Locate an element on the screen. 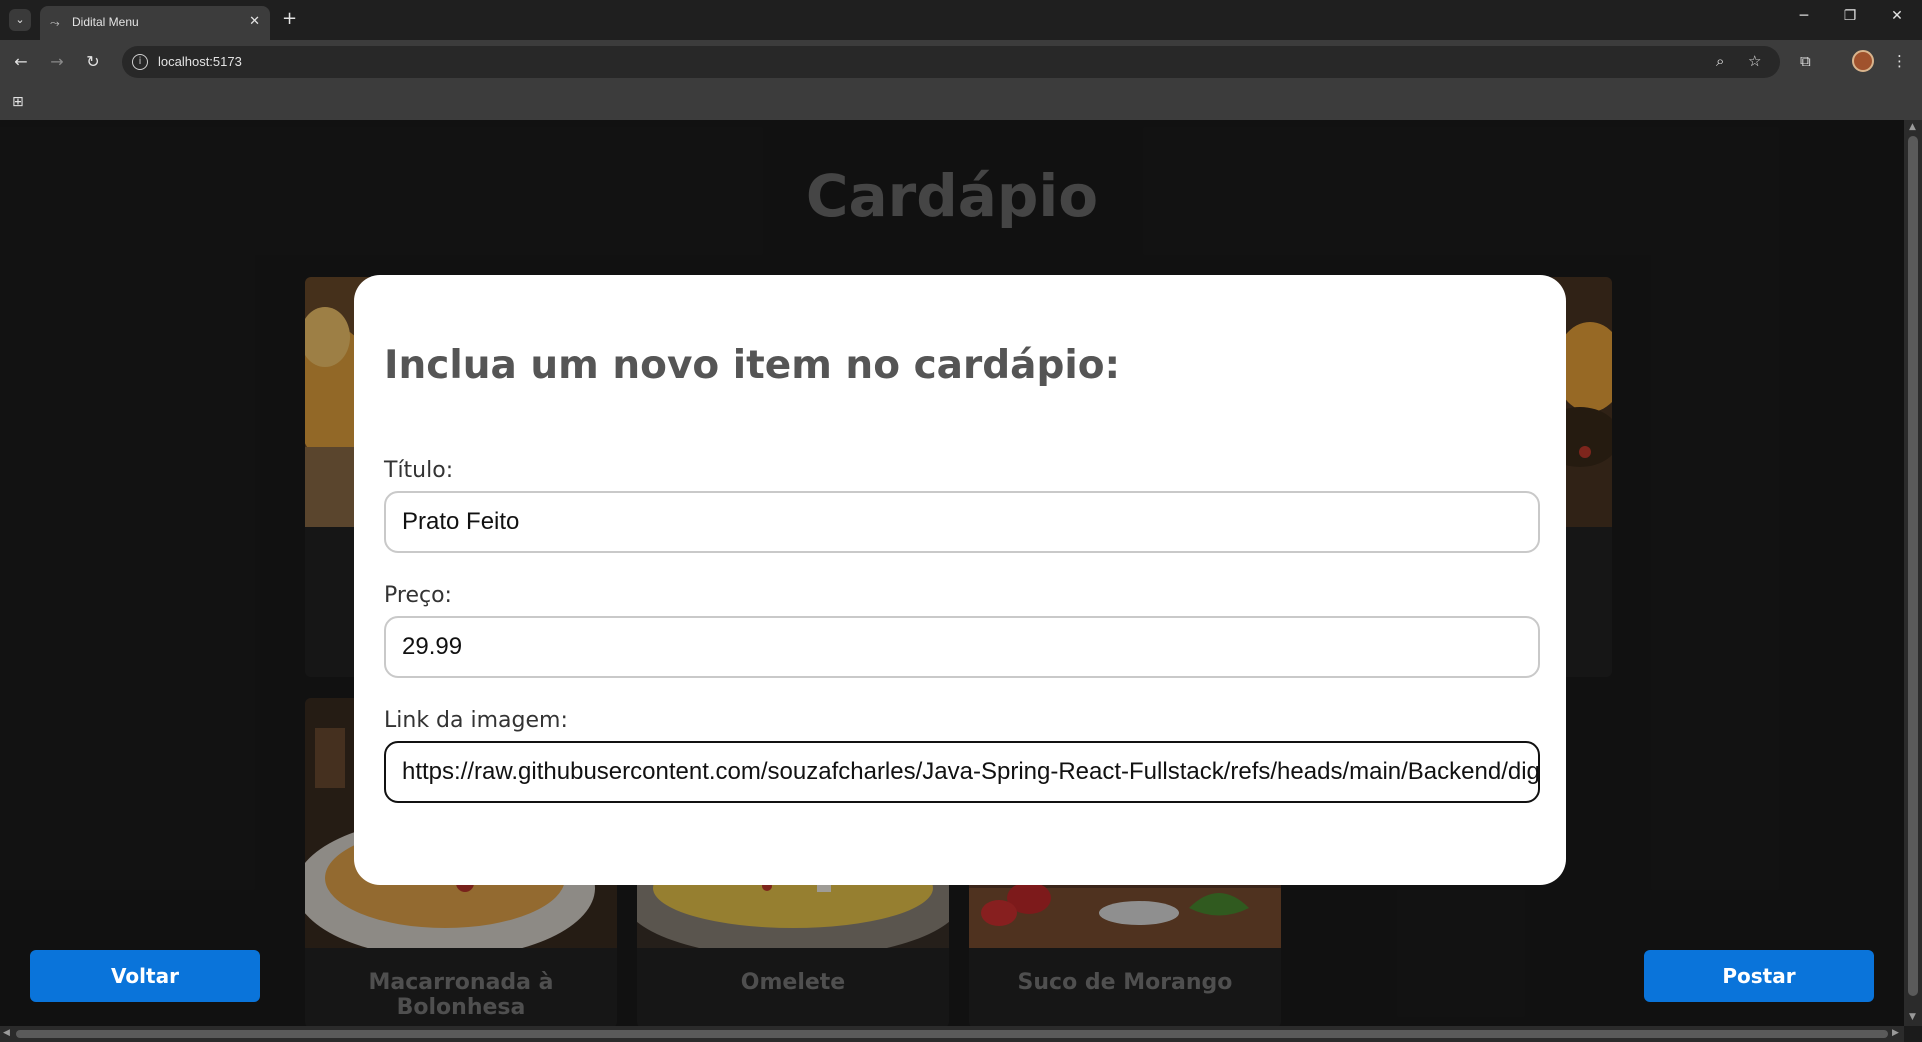 This screenshot has height=1042, width=1922. horizontal-scrollbar: ◀ ▶ is located at coordinates (952, 1034).